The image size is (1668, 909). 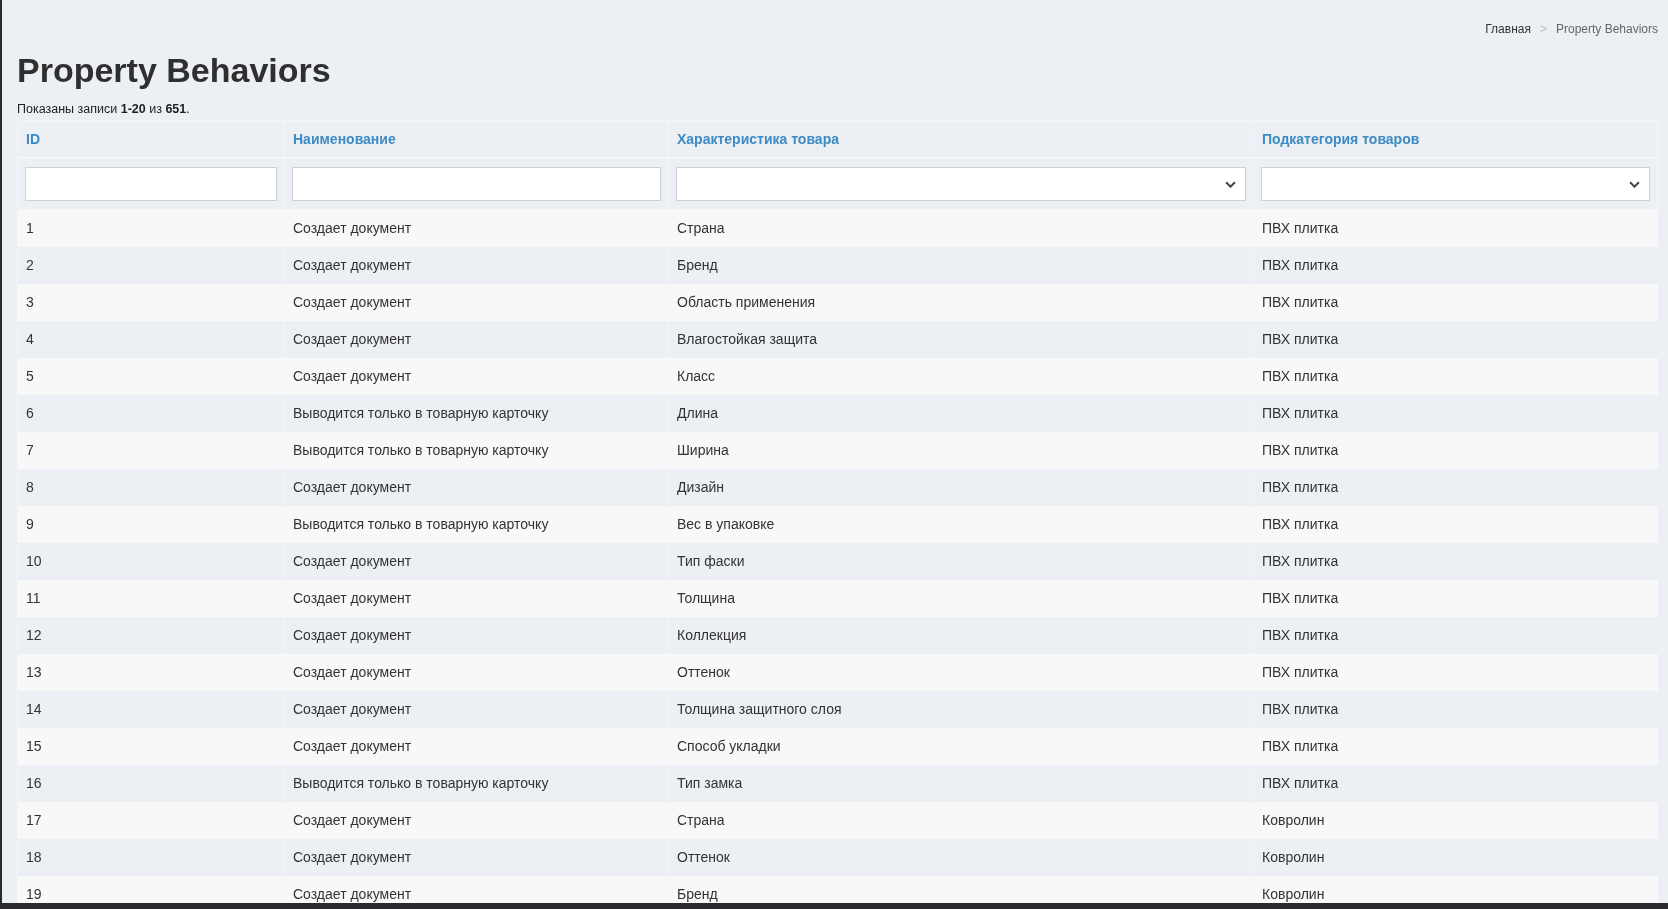 What do you see at coordinates (104, 109) in the screenshot?
I see `records-summary: Показаны записи 1-20 из 651.` at bounding box center [104, 109].